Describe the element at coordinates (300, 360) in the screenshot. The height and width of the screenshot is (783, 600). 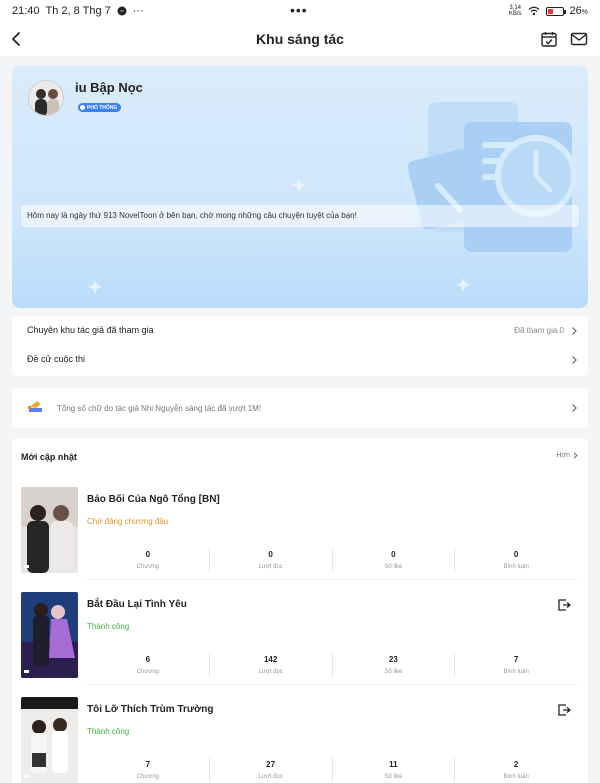
I see `contest-nomination-row: Đề cử cuộc thi` at that location.